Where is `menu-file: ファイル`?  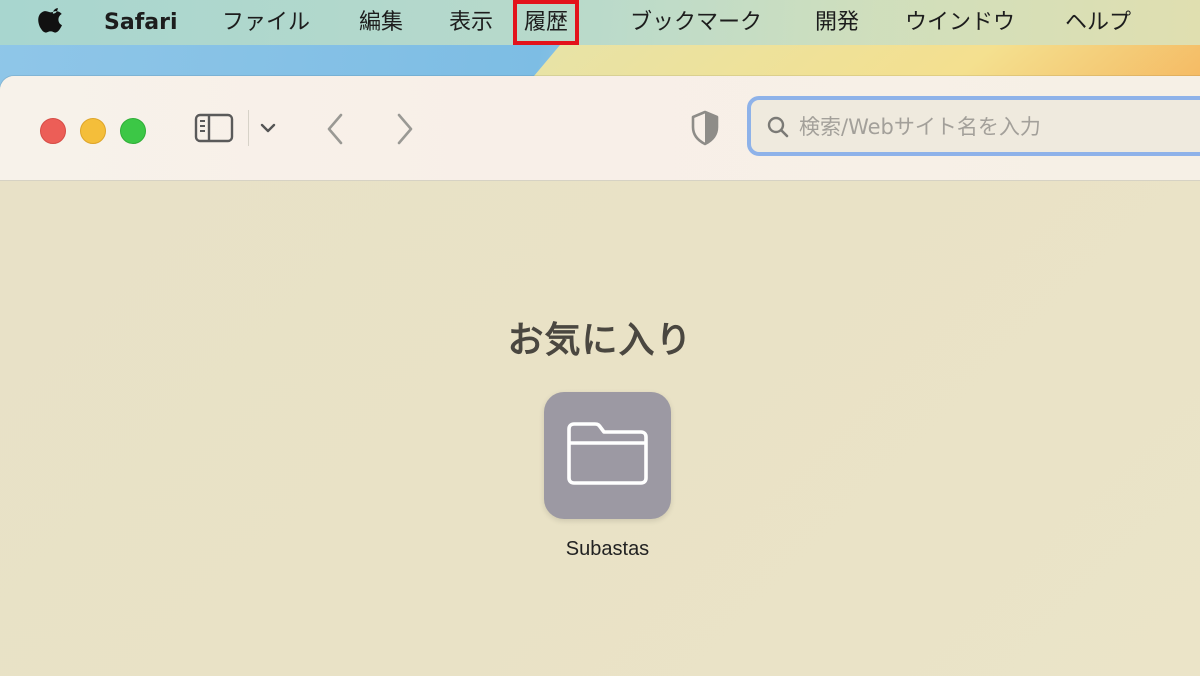
menu-file: ファイル is located at coordinates (266, 22).